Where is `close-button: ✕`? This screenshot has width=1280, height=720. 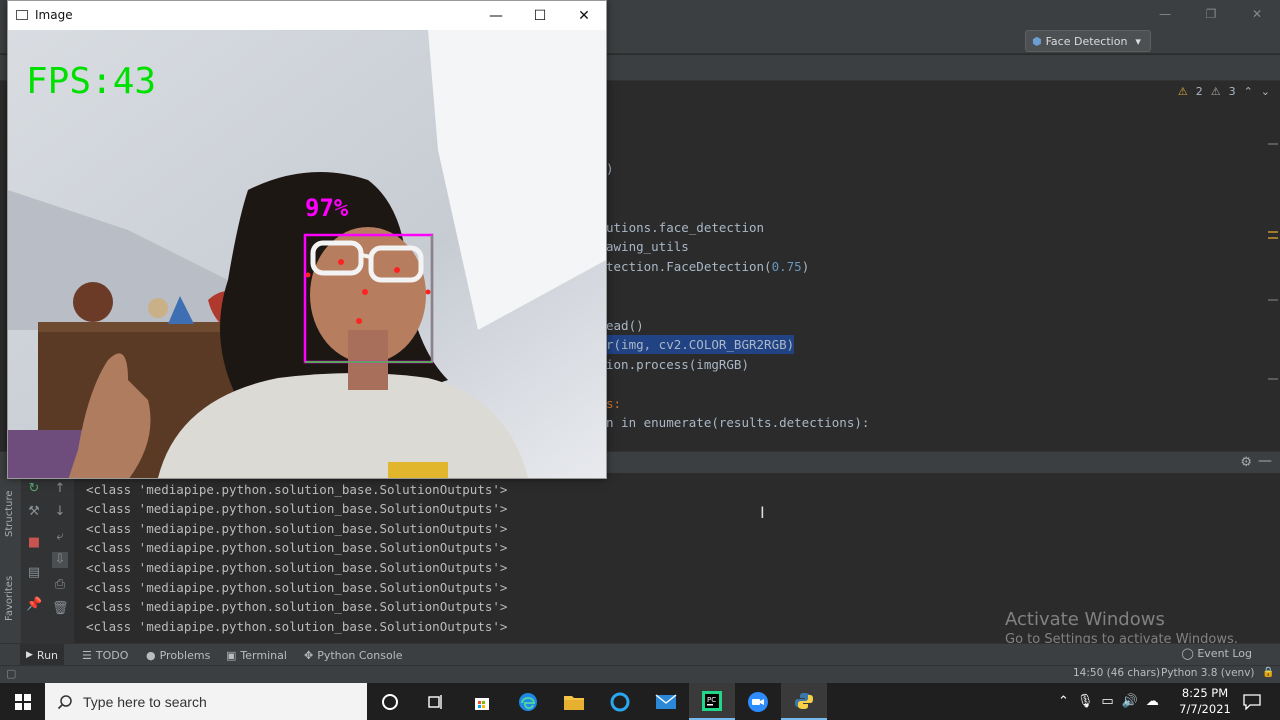 close-button: ✕ is located at coordinates (584, 15).